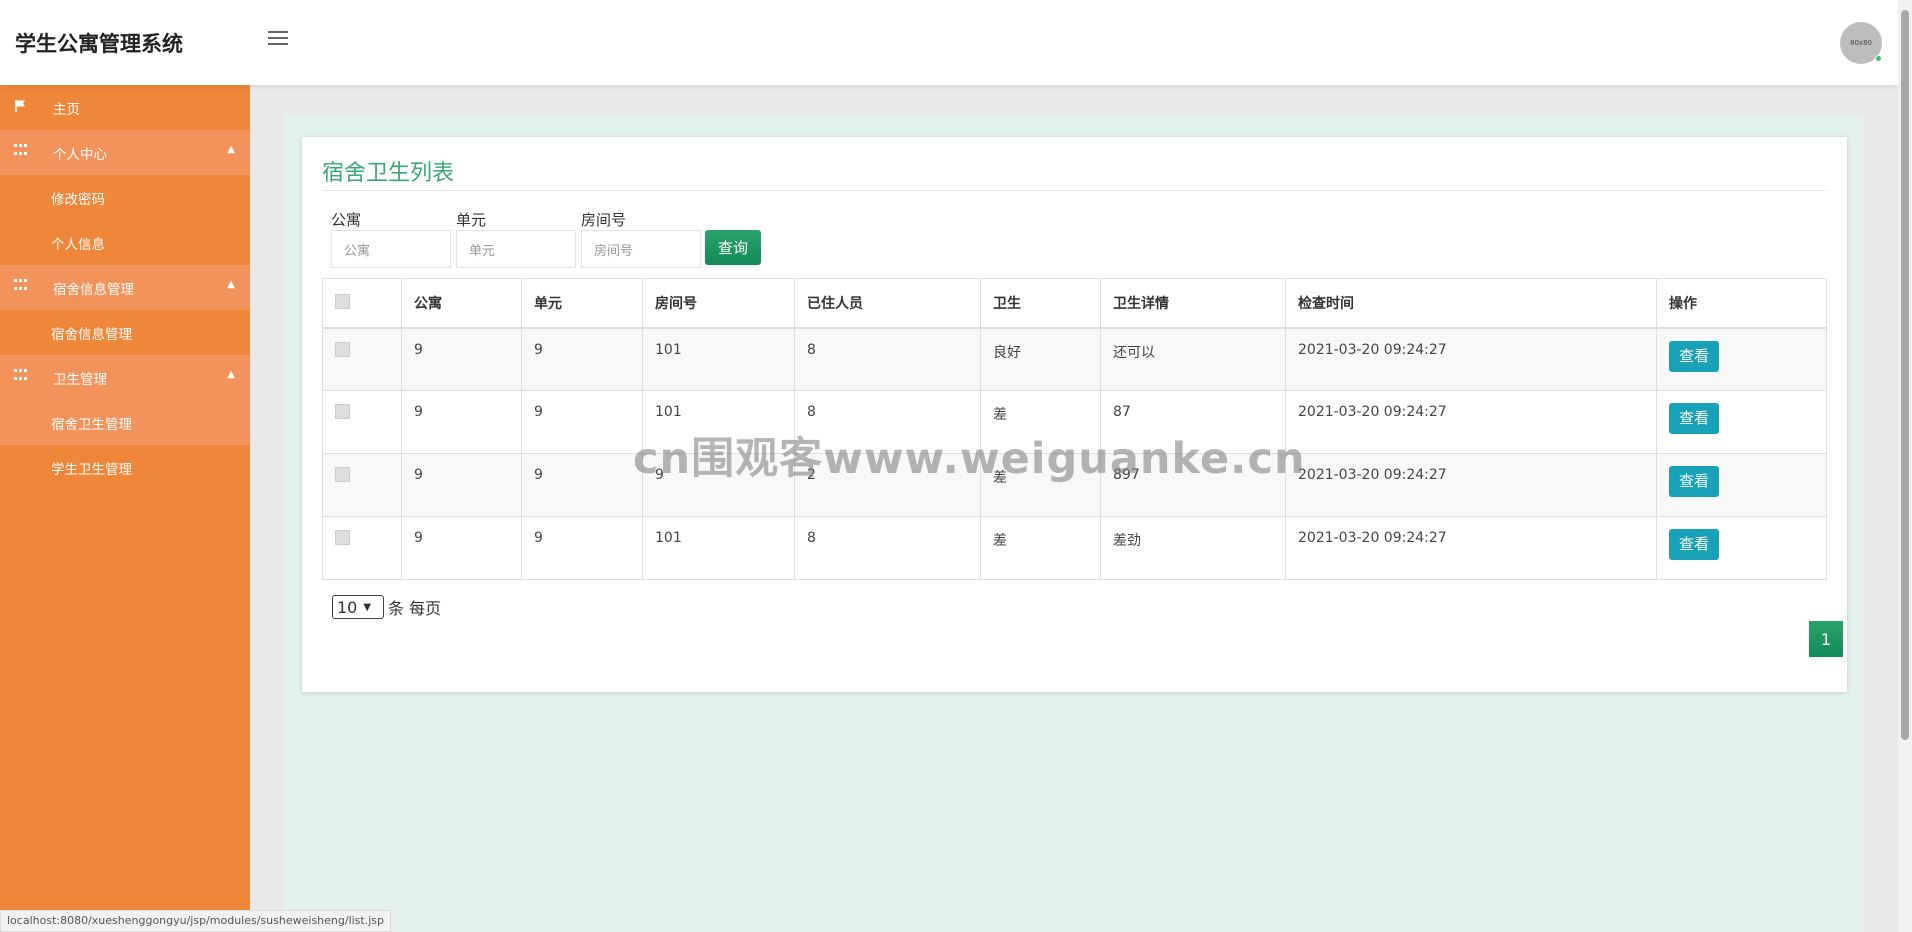 Image resolution: width=1912 pixels, height=932 pixels. I want to click on cell-detail: 还可以, so click(1193, 359).